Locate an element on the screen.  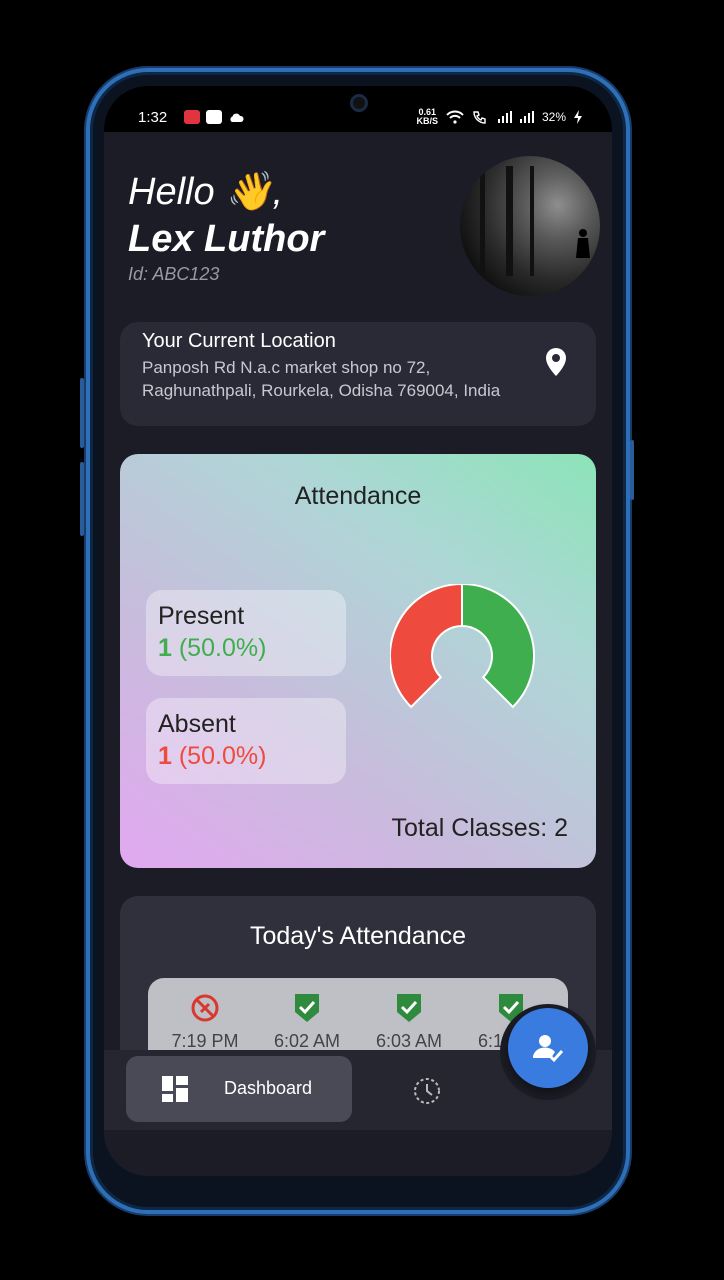
absent-count: 1 is located at coordinates (165, 756).